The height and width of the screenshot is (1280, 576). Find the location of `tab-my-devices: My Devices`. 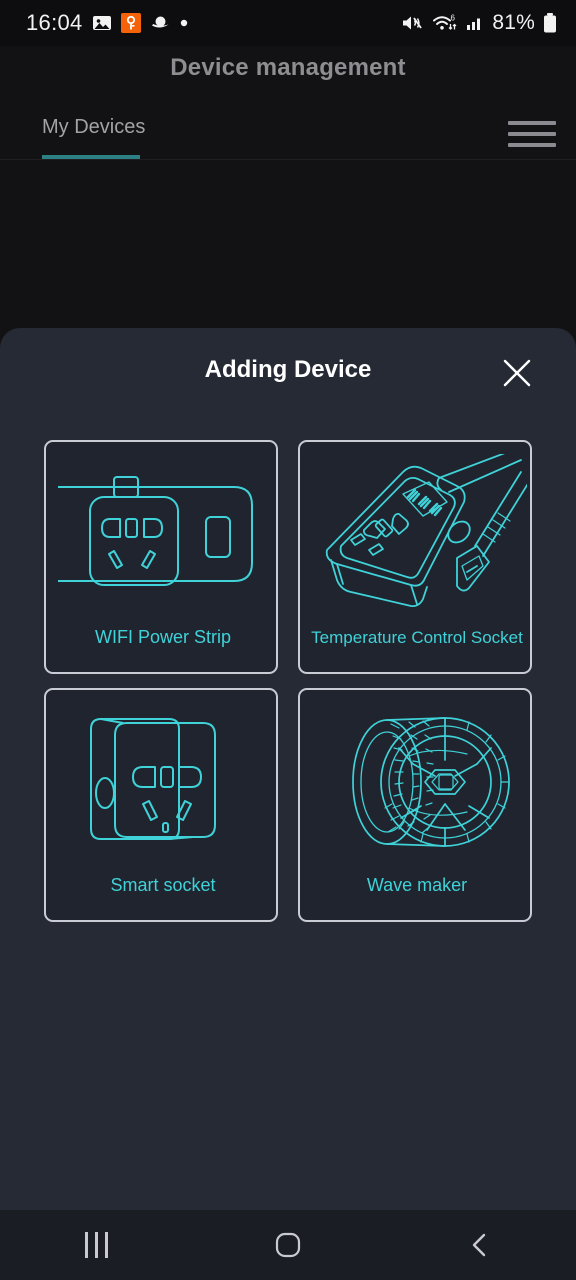

tab-my-devices: My Devices is located at coordinates (93, 127).